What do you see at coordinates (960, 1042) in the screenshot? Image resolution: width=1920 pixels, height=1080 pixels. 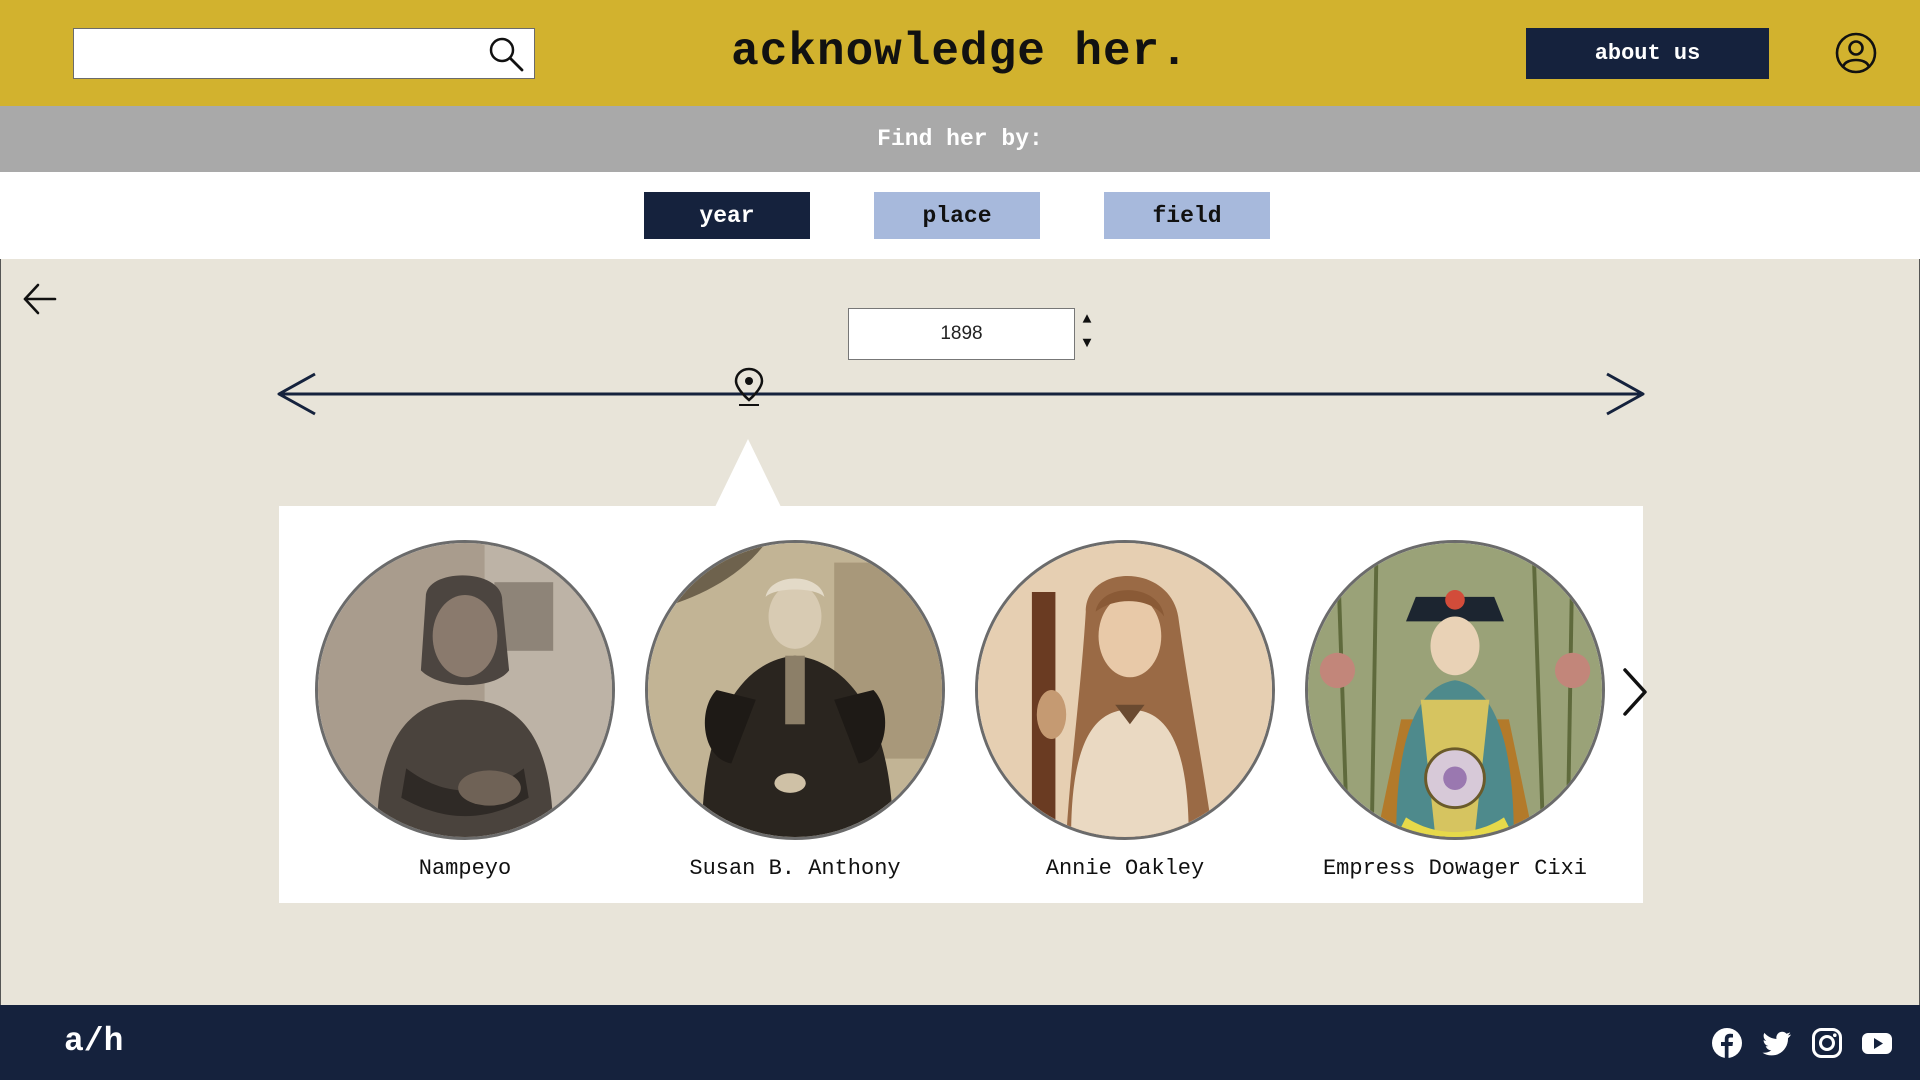 I see `site-footer: a/h` at bounding box center [960, 1042].